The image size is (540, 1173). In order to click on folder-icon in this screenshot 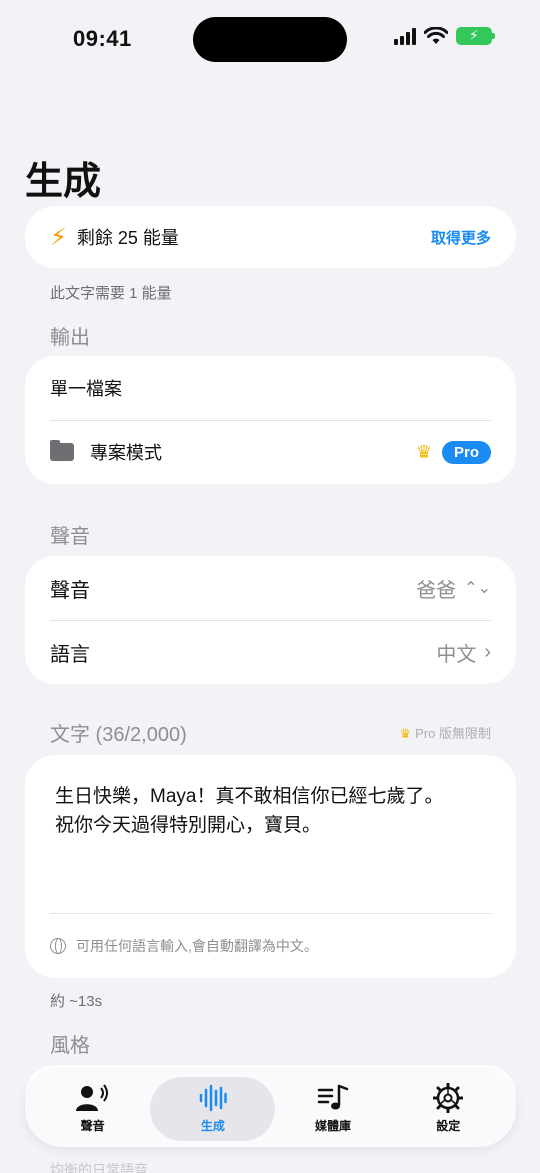, I will do `click(62, 450)`.